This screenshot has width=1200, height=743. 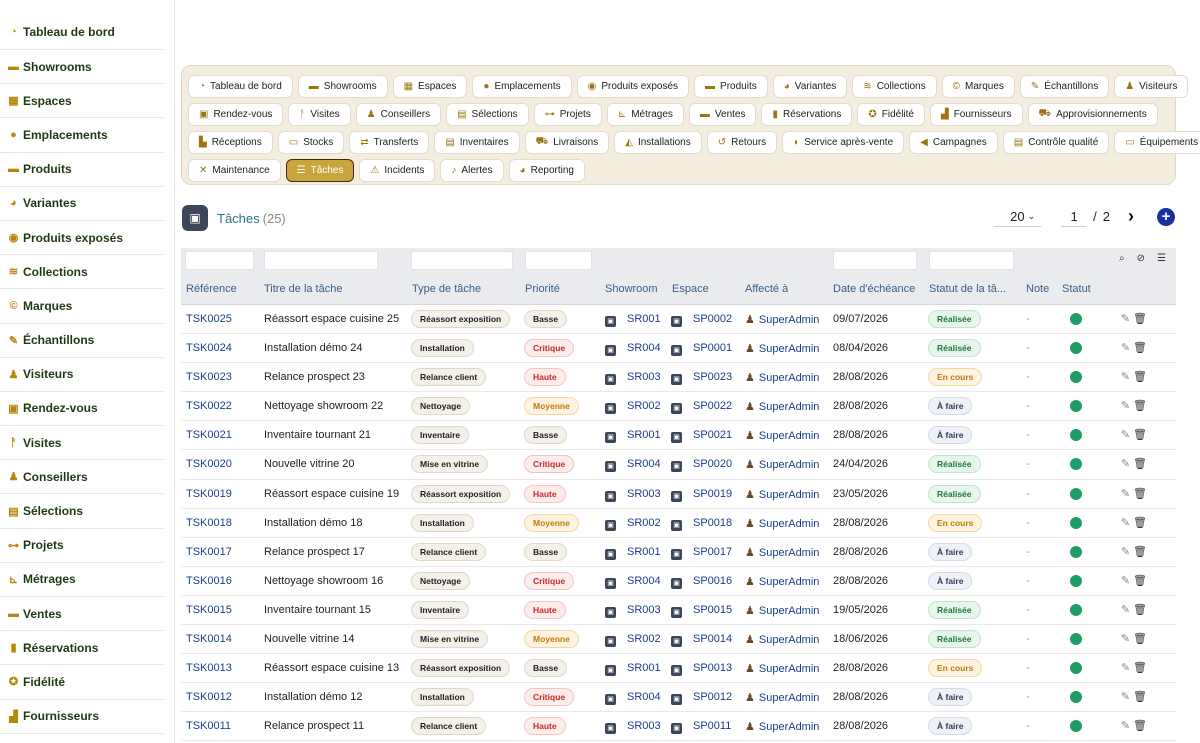 I want to click on task-reference-link: TSK0021, so click(x=209, y=435).